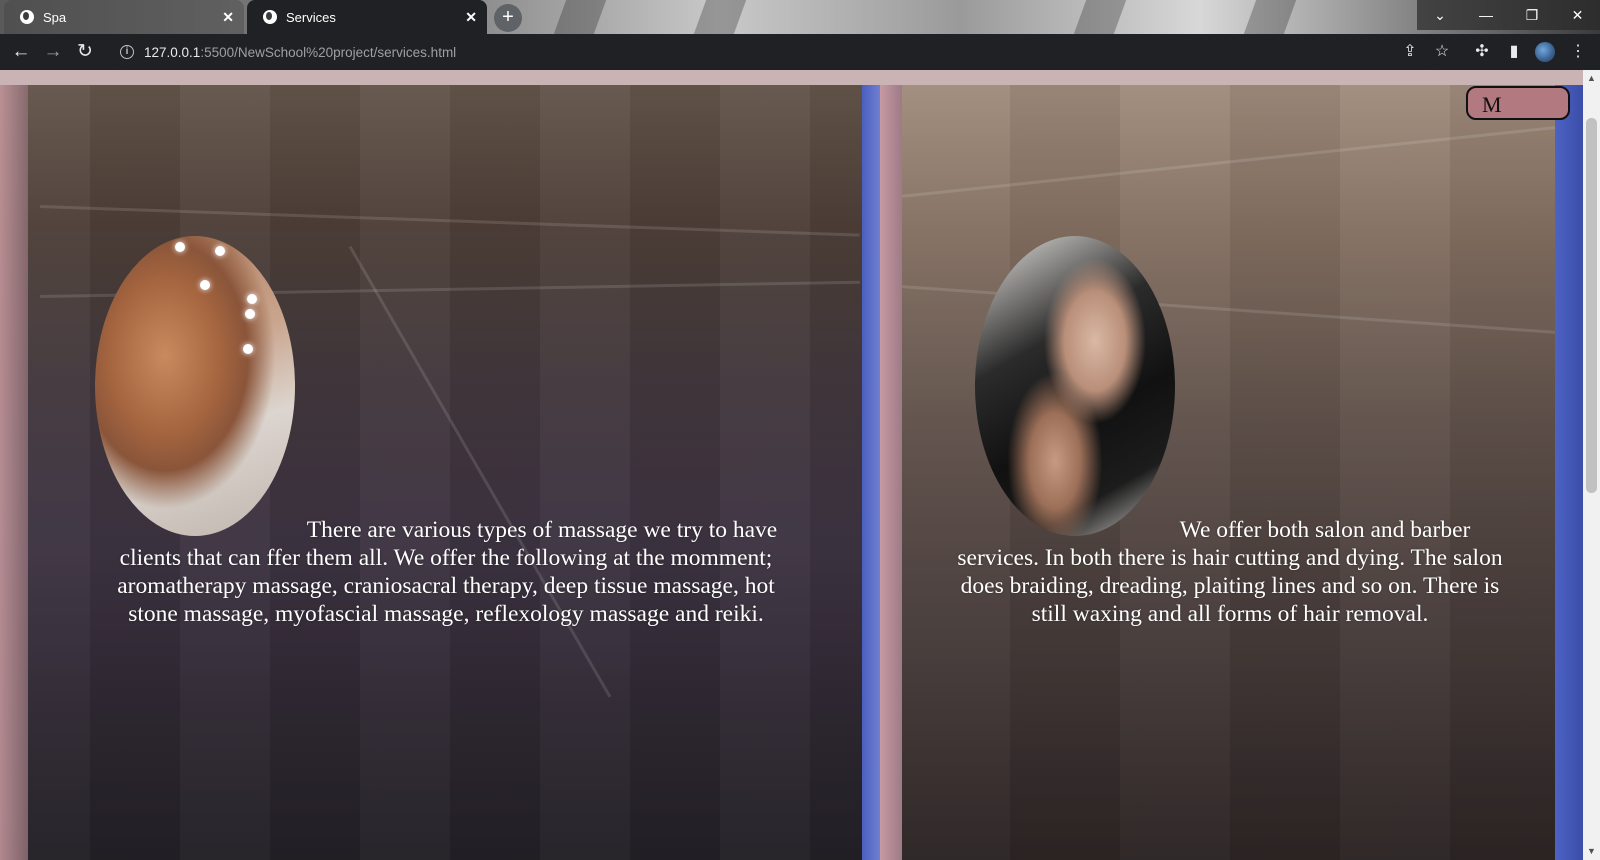 This screenshot has height=860, width=1600. I want to click on tab-services: Services ✕, so click(367, 17).